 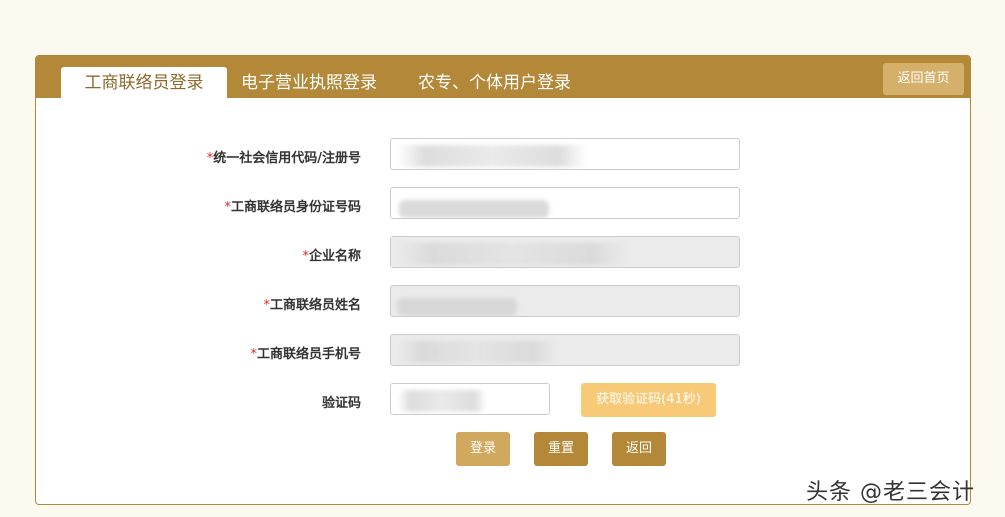 What do you see at coordinates (292, 207) in the screenshot?
I see `liaison-id-label: *工商联络员身份证号码` at bounding box center [292, 207].